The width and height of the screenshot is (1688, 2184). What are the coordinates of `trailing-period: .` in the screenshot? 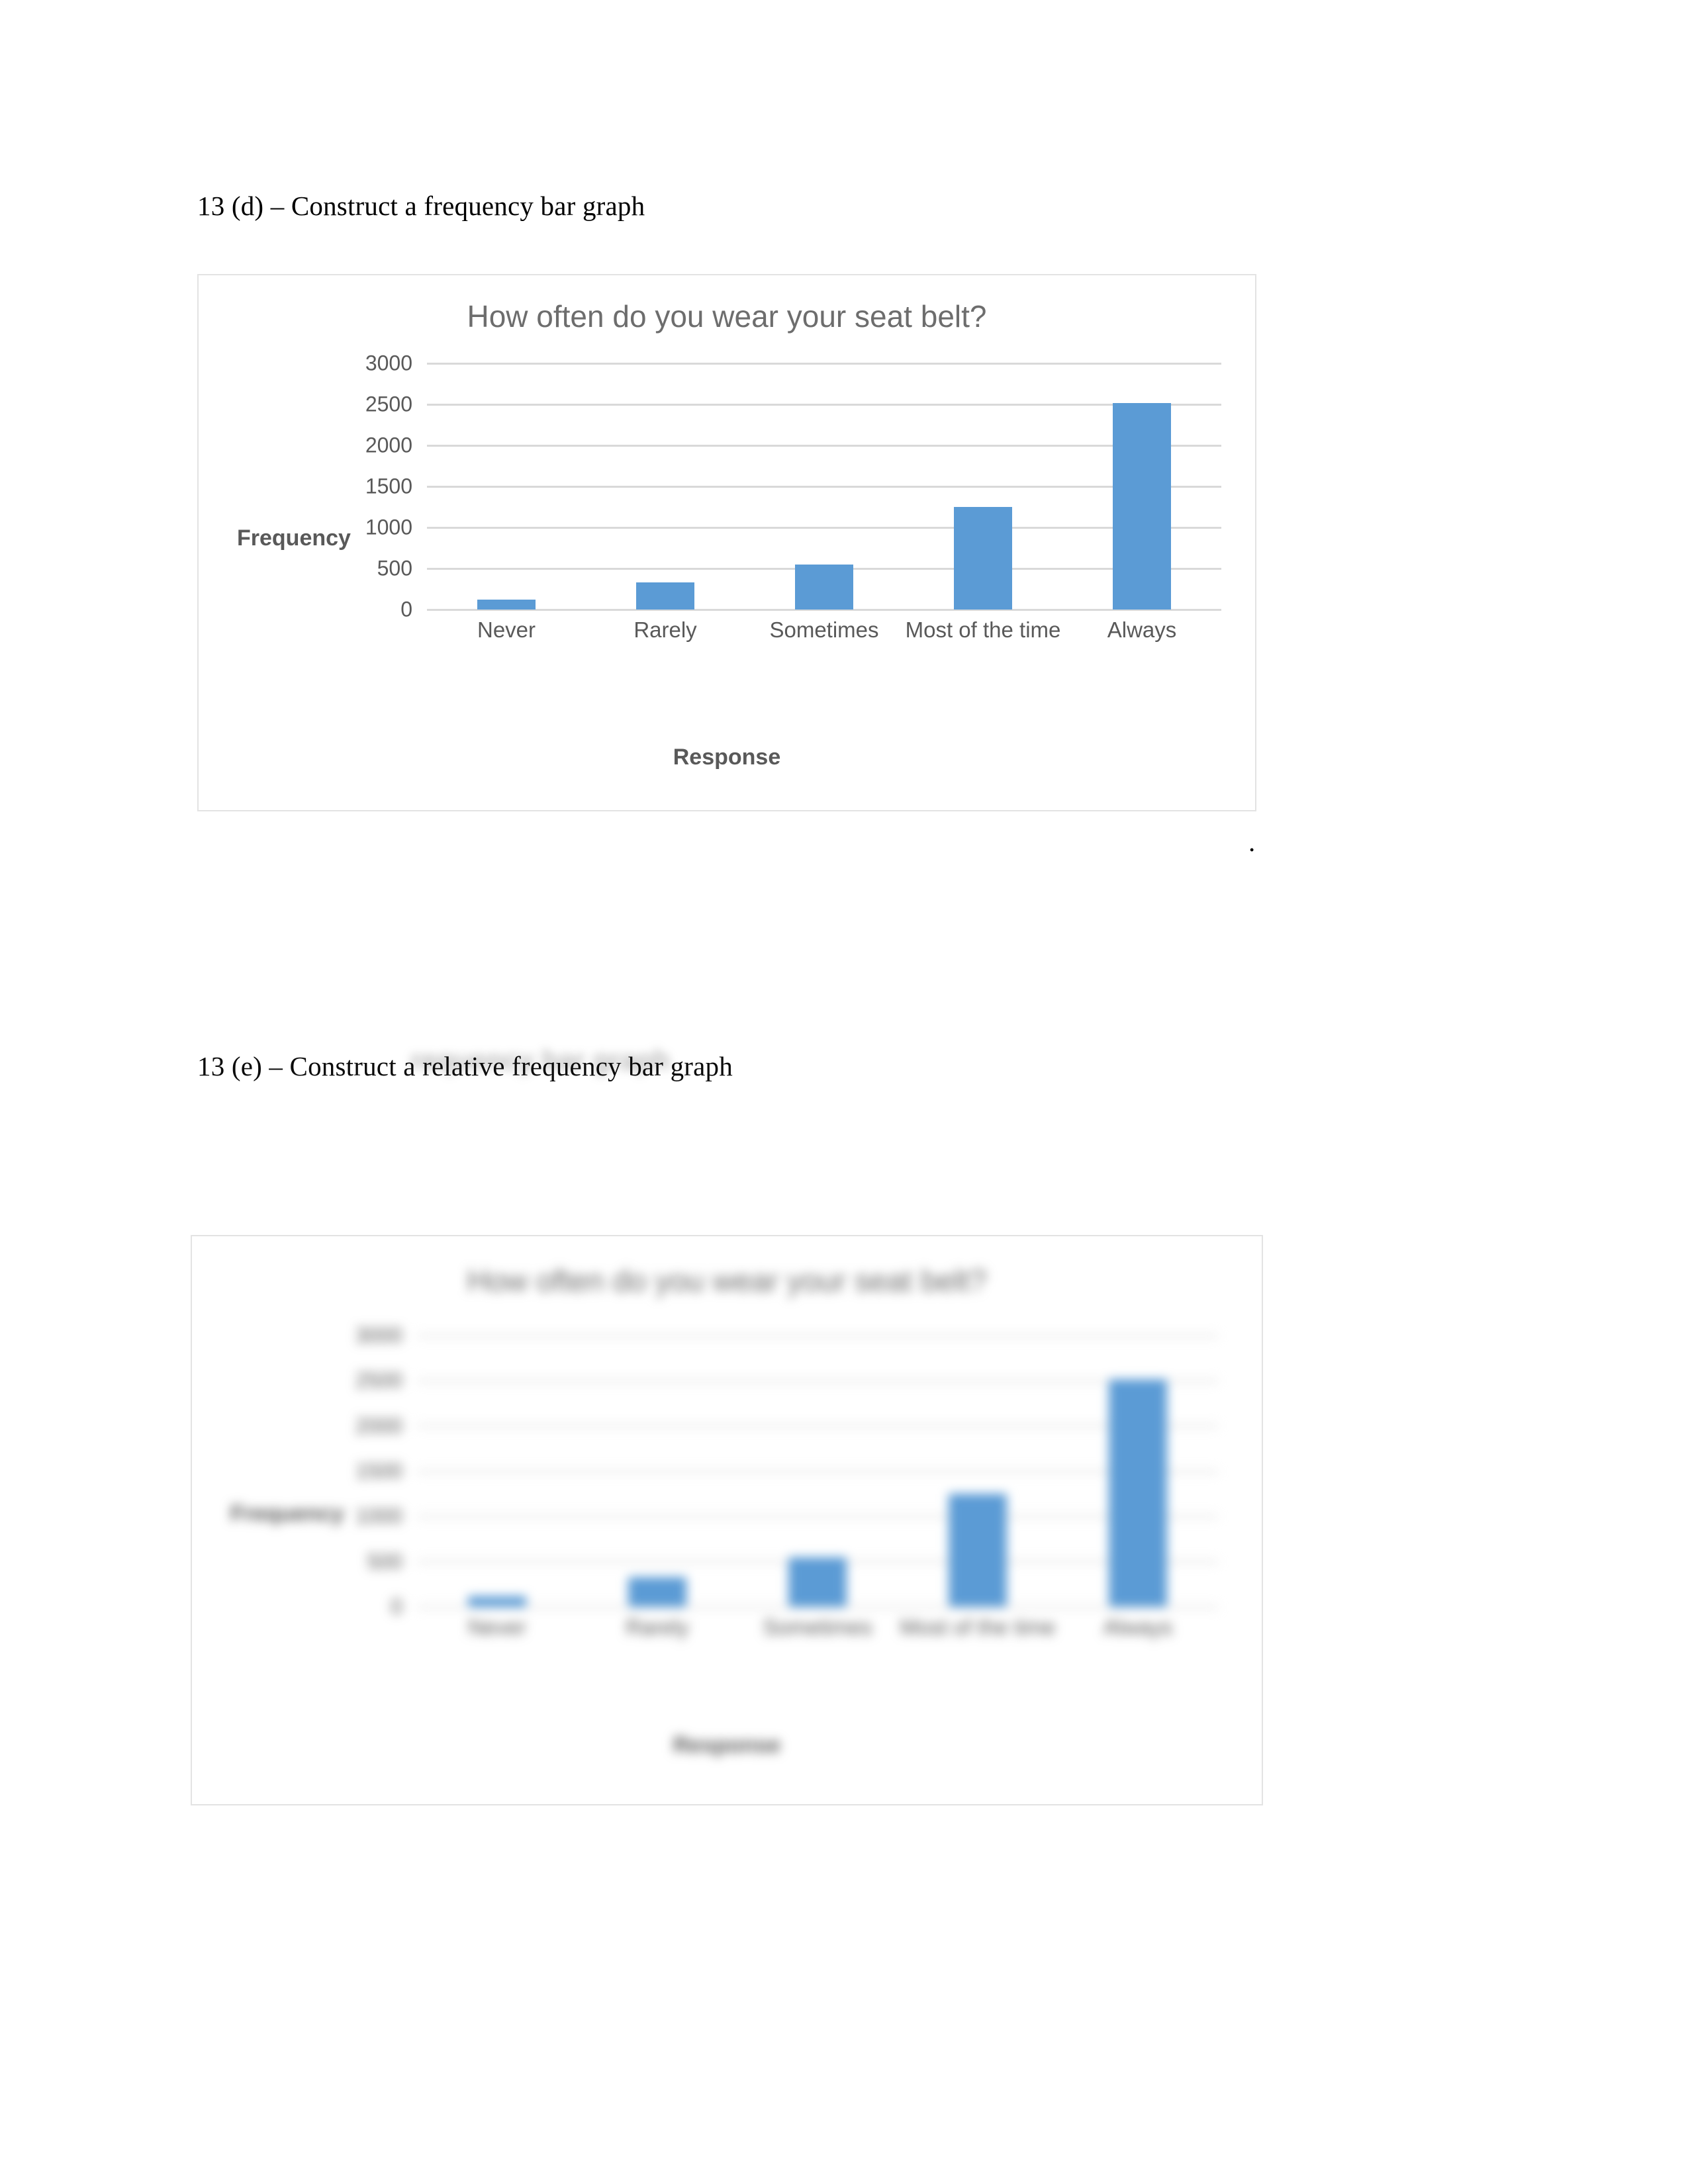 It's located at (1252, 842).